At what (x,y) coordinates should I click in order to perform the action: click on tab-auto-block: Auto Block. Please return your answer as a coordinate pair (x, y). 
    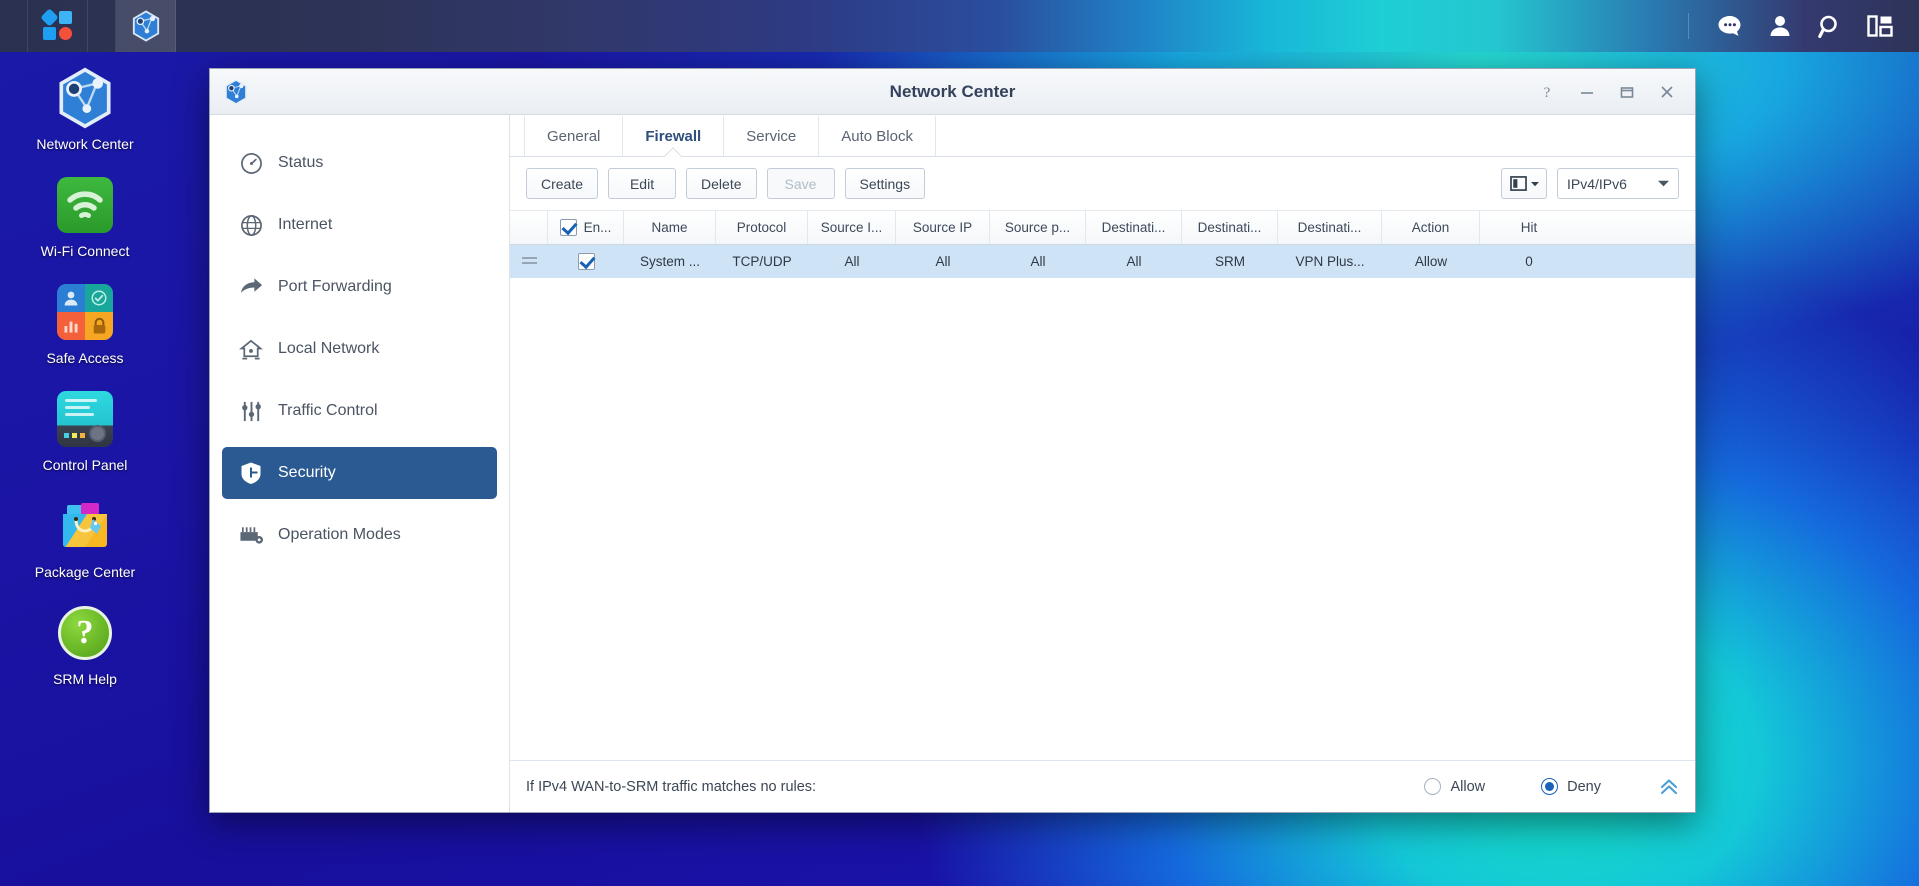
    Looking at the image, I should click on (877, 136).